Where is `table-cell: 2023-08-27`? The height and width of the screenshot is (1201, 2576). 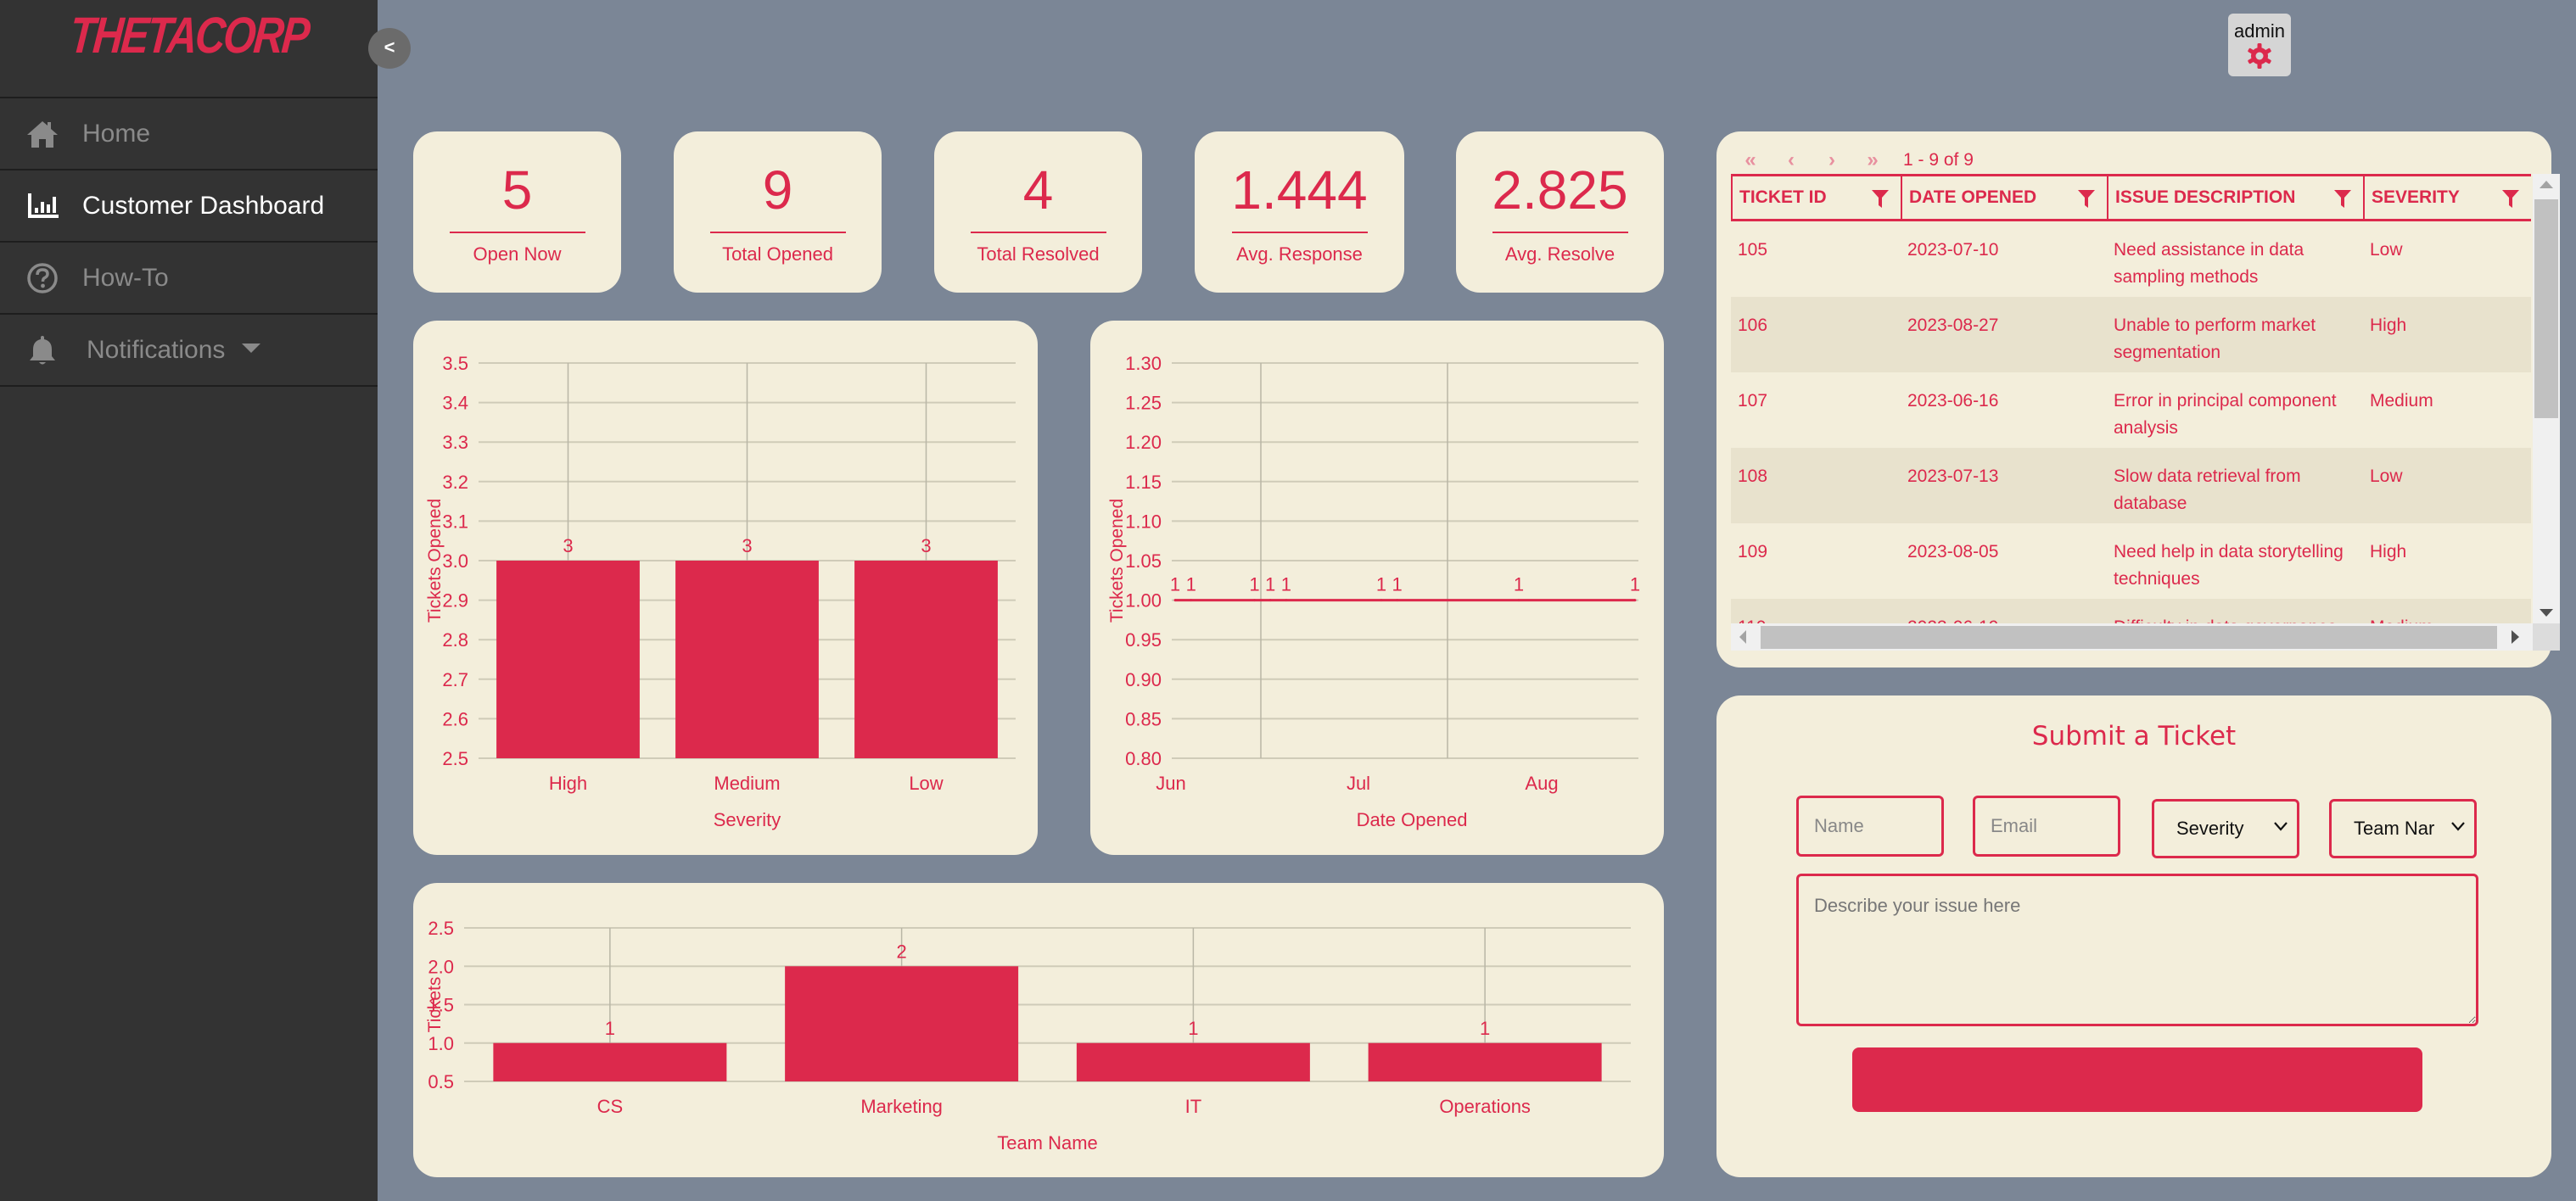 table-cell: 2023-08-27 is located at coordinates (1953, 326).